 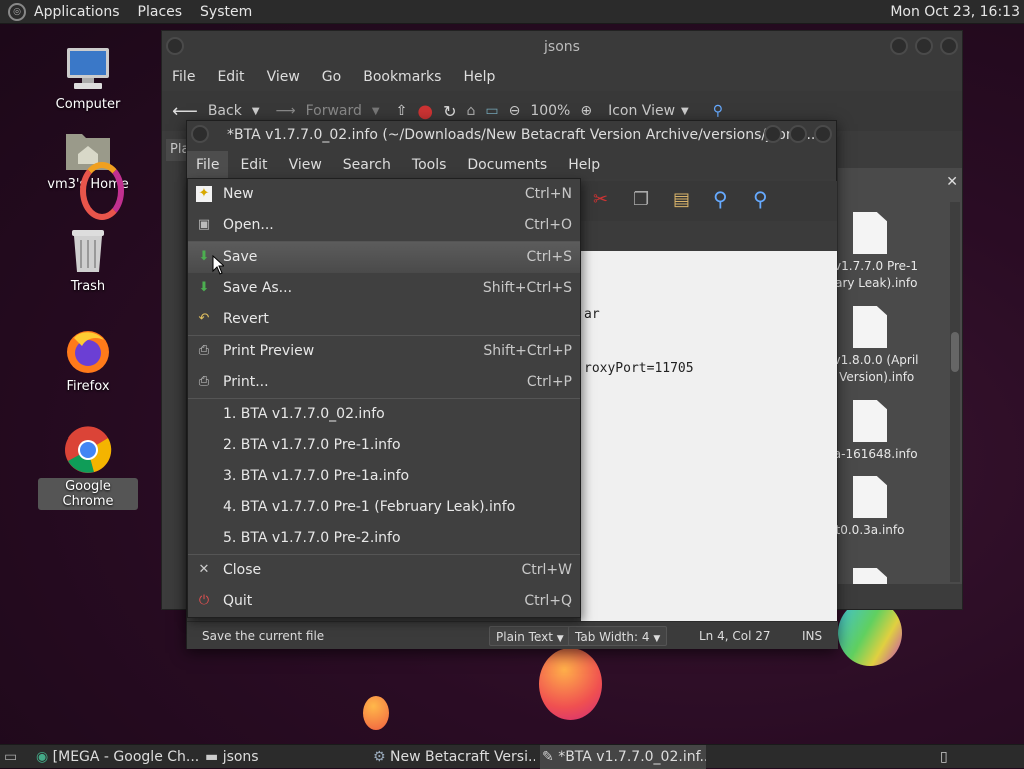 What do you see at coordinates (286, 757) in the screenshot?
I see `taskbar-item: ▬ jsons` at bounding box center [286, 757].